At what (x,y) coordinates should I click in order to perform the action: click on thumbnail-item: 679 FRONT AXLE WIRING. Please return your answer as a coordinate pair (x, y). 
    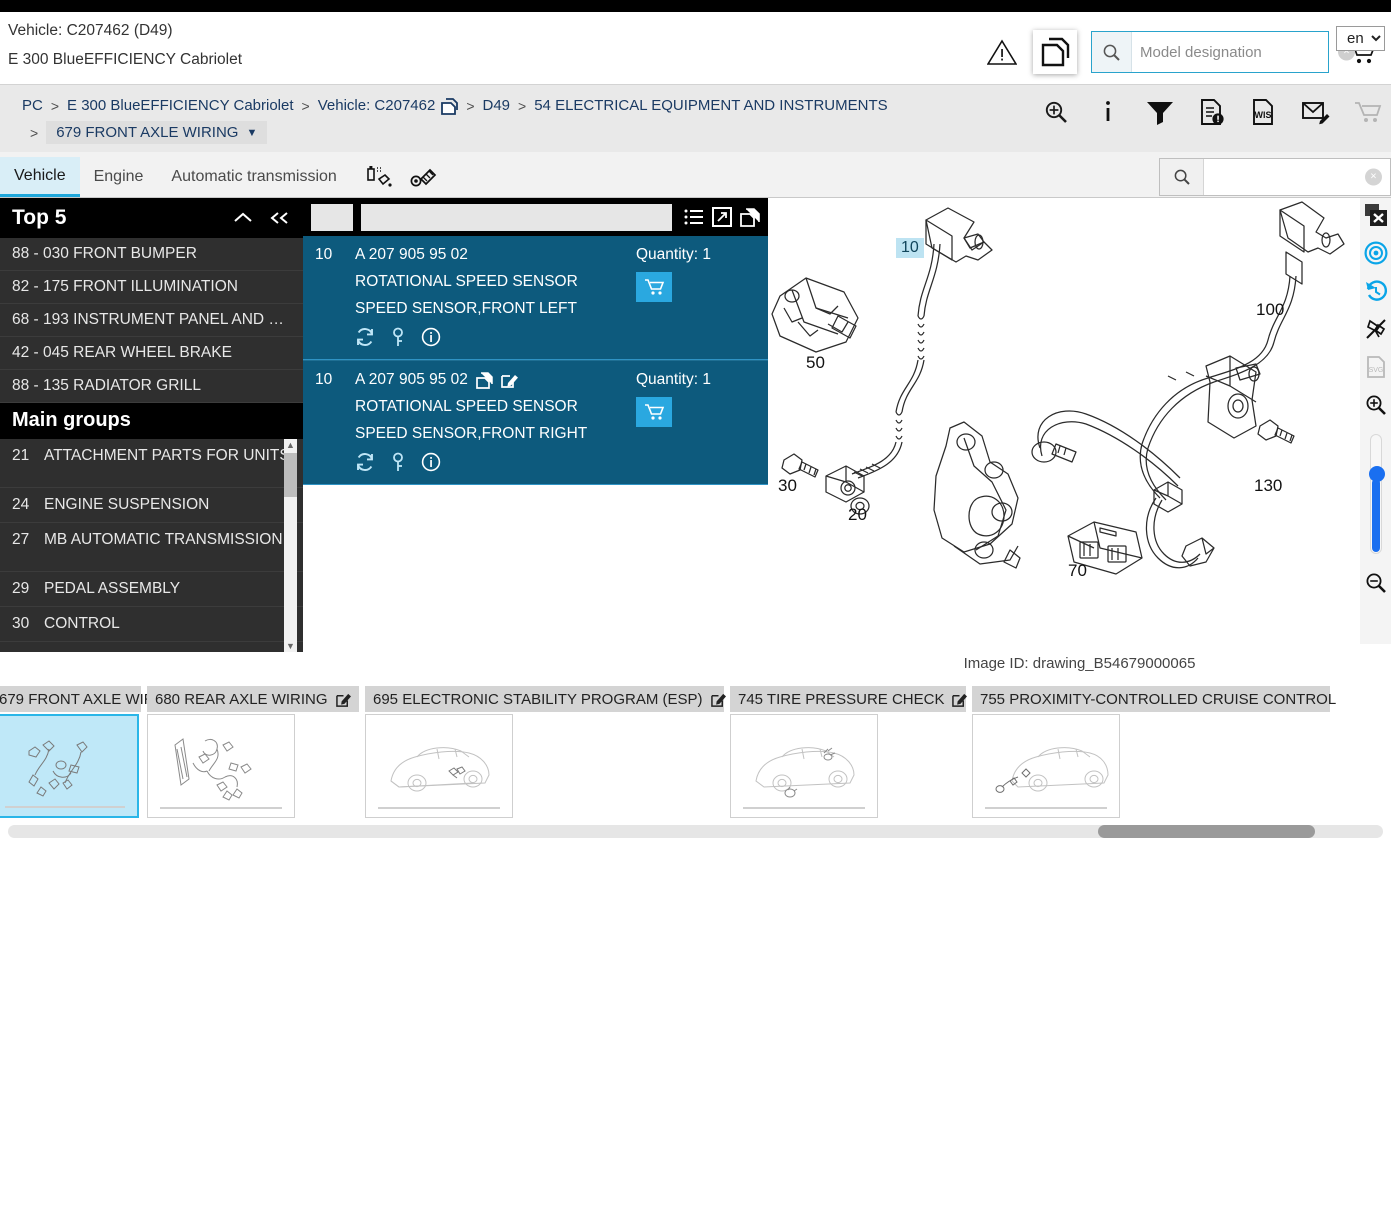
    Looking at the image, I should click on (102, 752).